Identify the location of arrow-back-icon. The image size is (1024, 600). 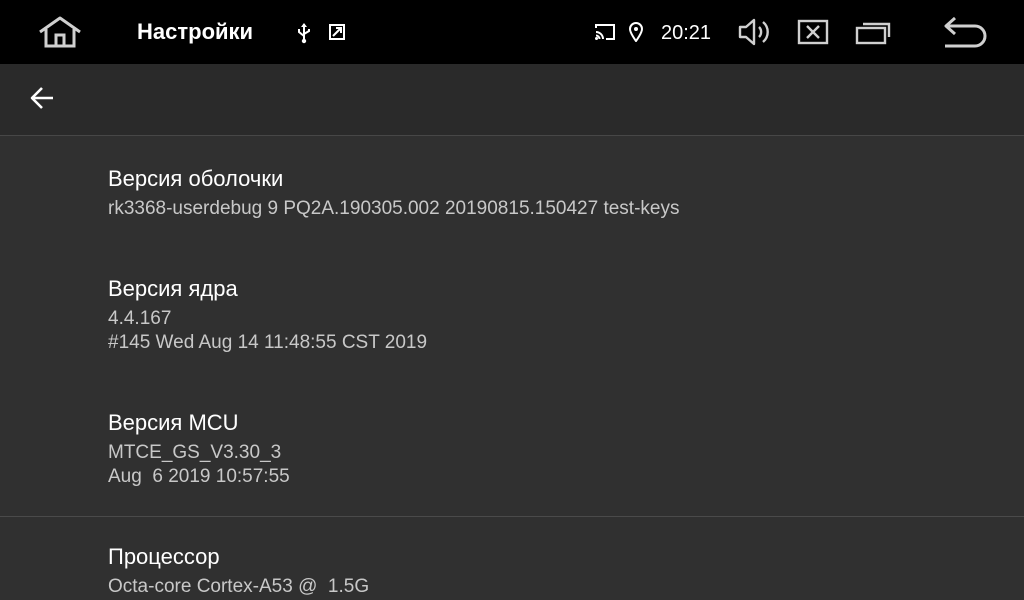
(42, 100).